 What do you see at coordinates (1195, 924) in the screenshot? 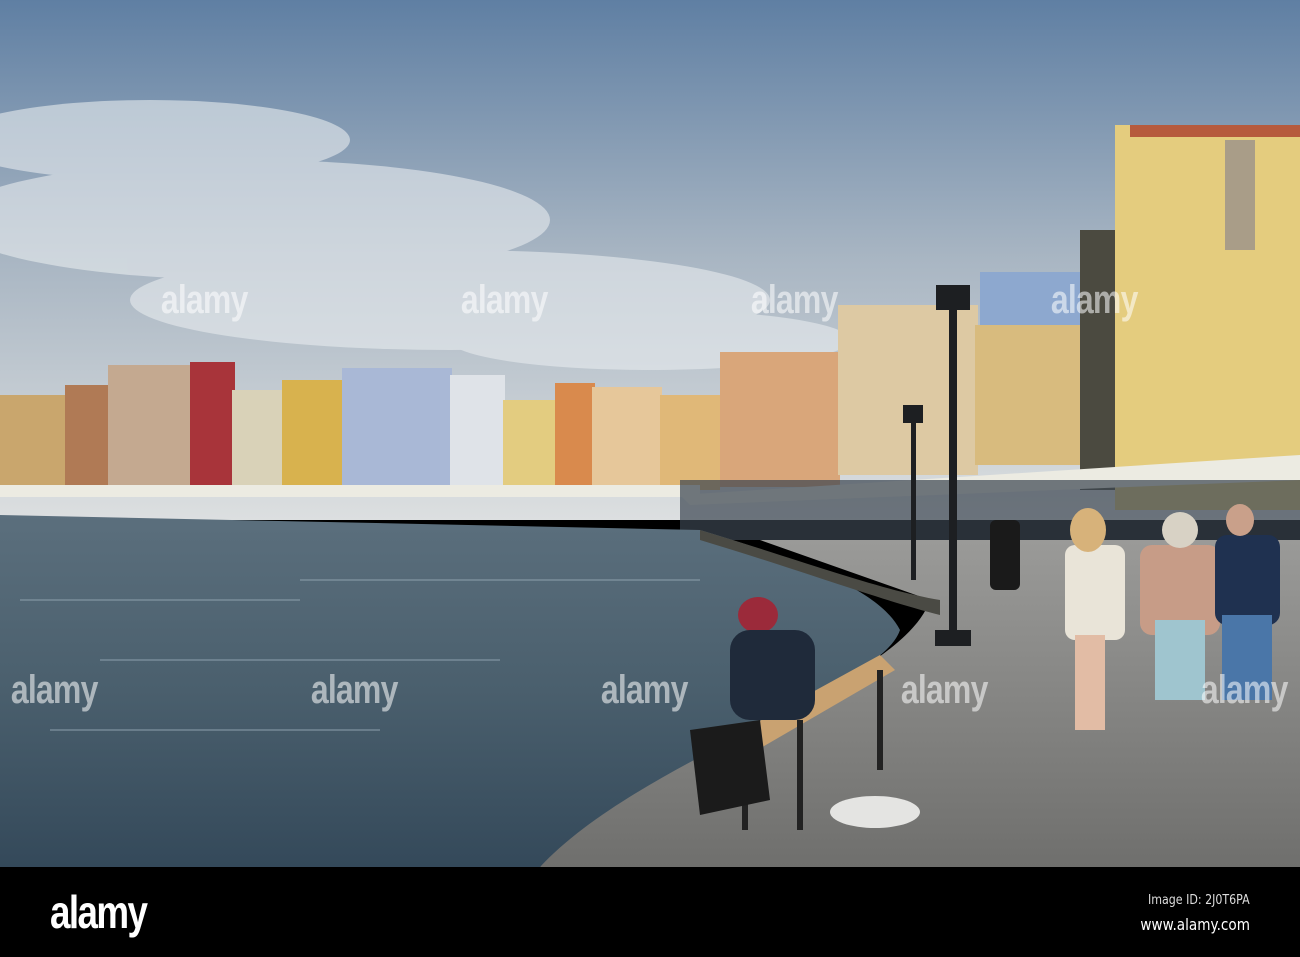
I see `site-url: www.alamy.com` at bounding box center [1195, 924].